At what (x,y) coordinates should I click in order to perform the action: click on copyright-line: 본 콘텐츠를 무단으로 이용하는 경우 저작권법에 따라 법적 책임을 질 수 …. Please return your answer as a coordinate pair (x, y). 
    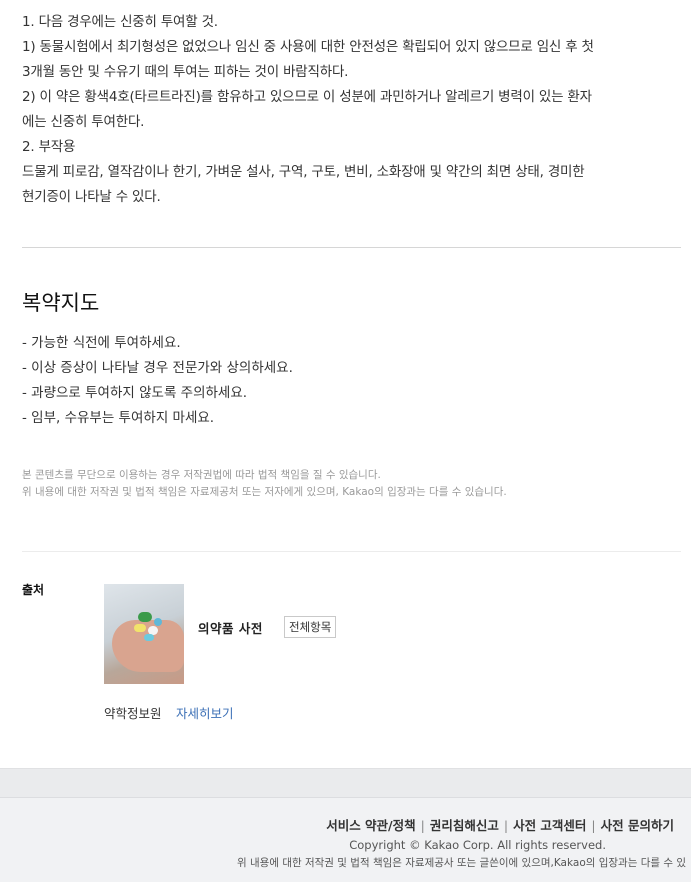
    Looking at the image, I should click on (201, 475).